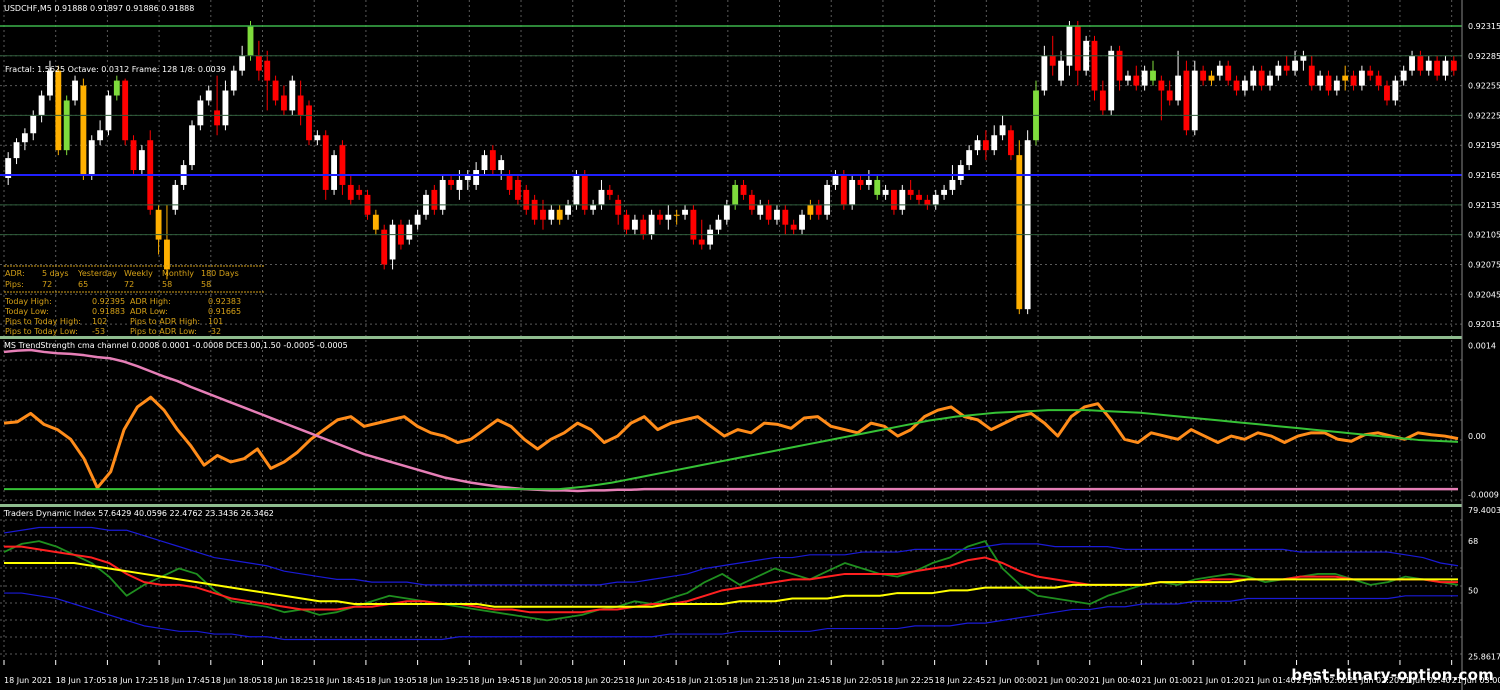  Describe the element at coordinates (1484, 56) in the screenshot. I see `y-tick-label: 0.92285` at that location.